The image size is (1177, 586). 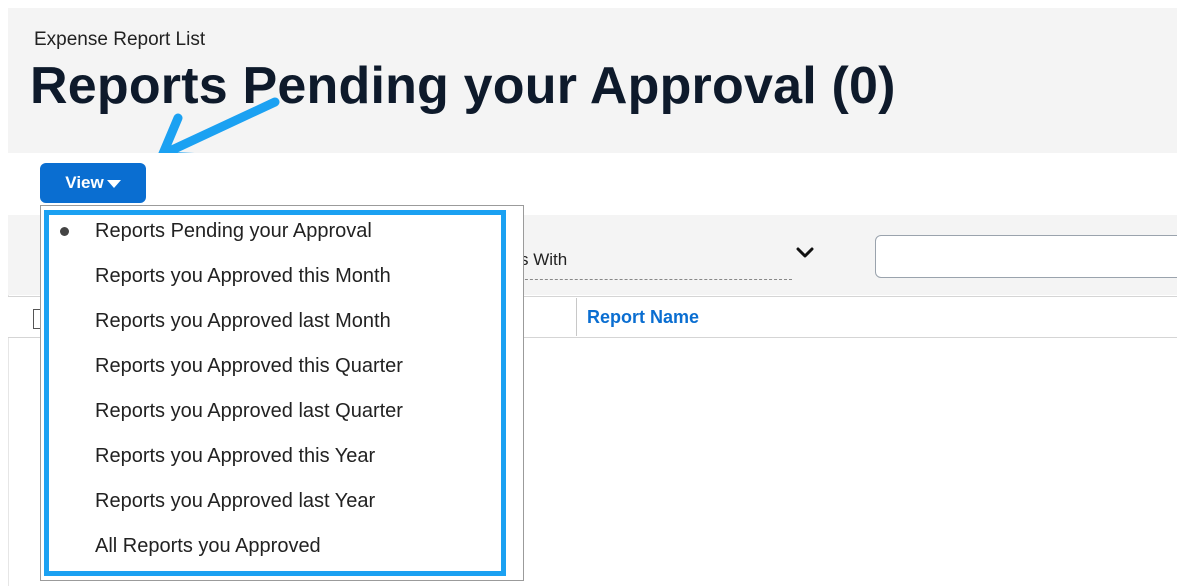 I want to click on menu-item-all-approved: All Reports you Approved, so click(x=231, y=551).